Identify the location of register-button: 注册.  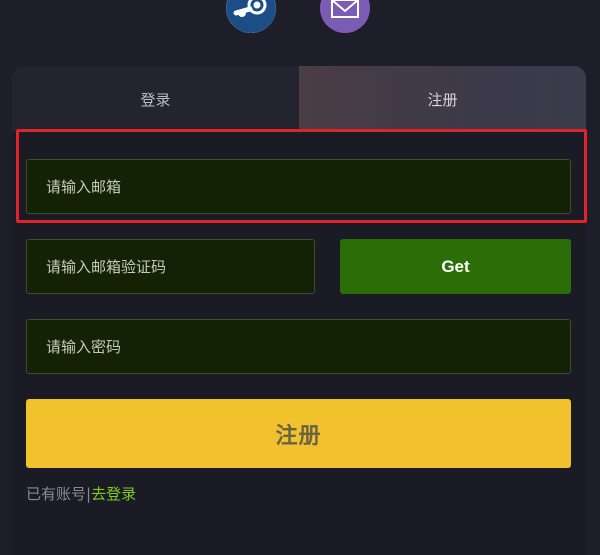
(298, 433).